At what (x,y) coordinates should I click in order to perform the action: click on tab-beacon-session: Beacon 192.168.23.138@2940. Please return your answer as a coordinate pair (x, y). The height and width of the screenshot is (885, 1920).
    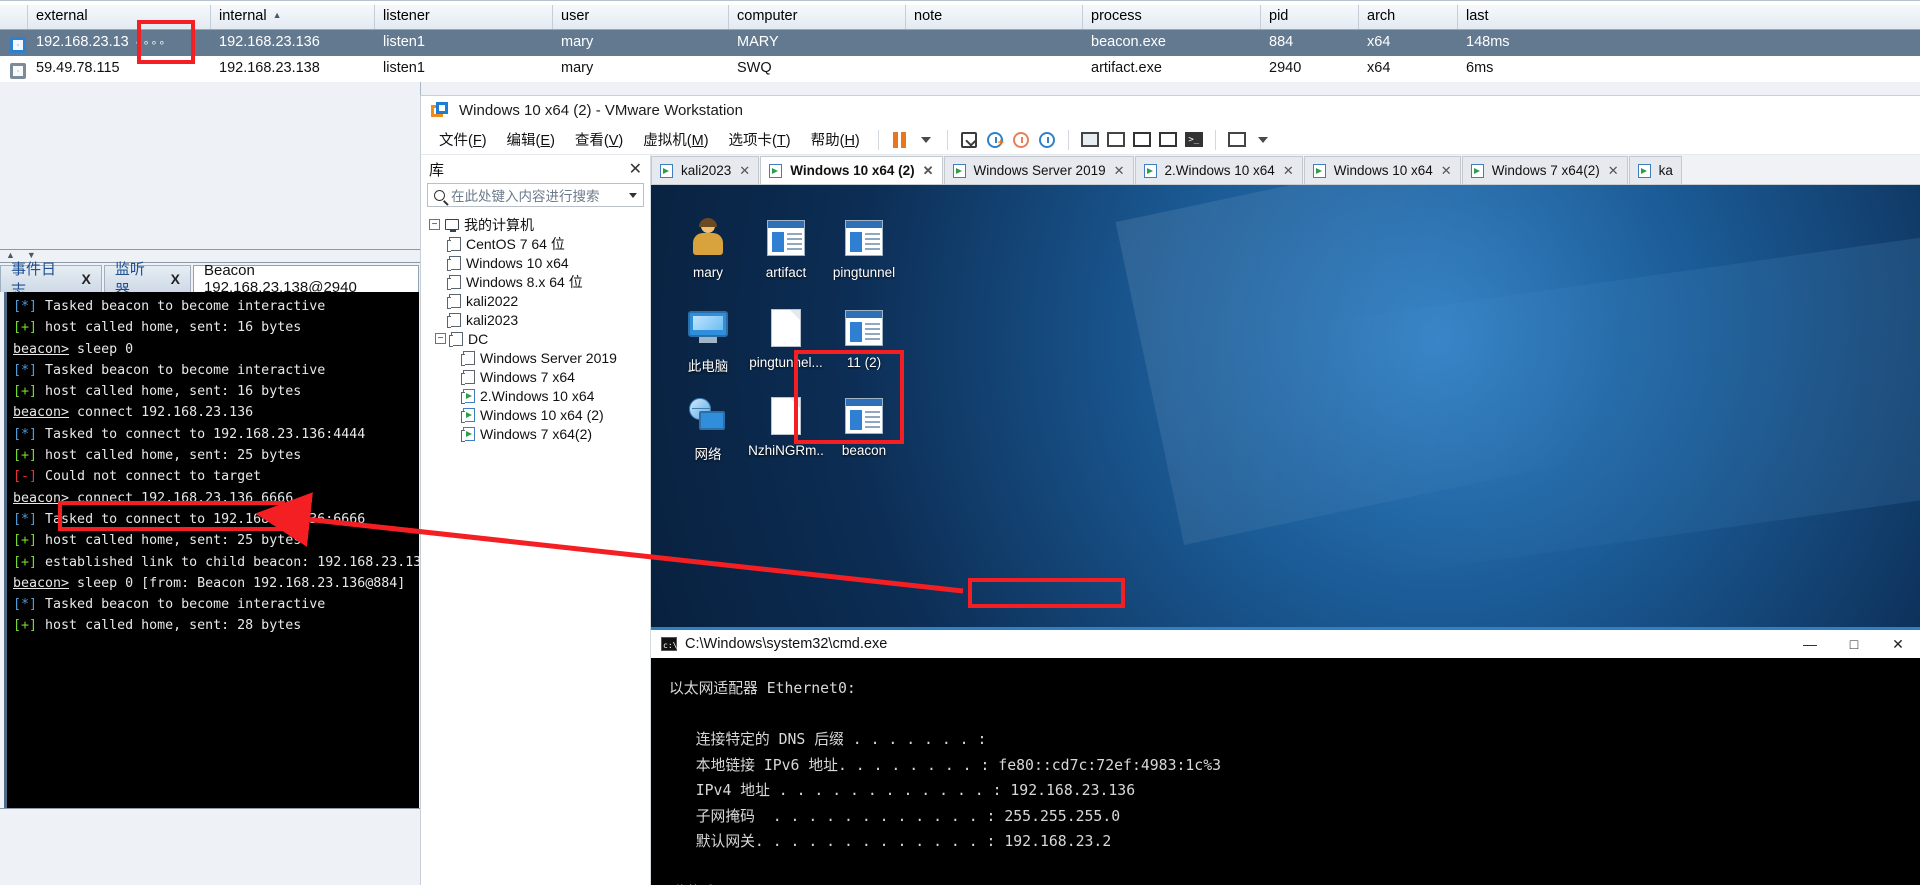
    Looking at the image, I should click on (305, 279).